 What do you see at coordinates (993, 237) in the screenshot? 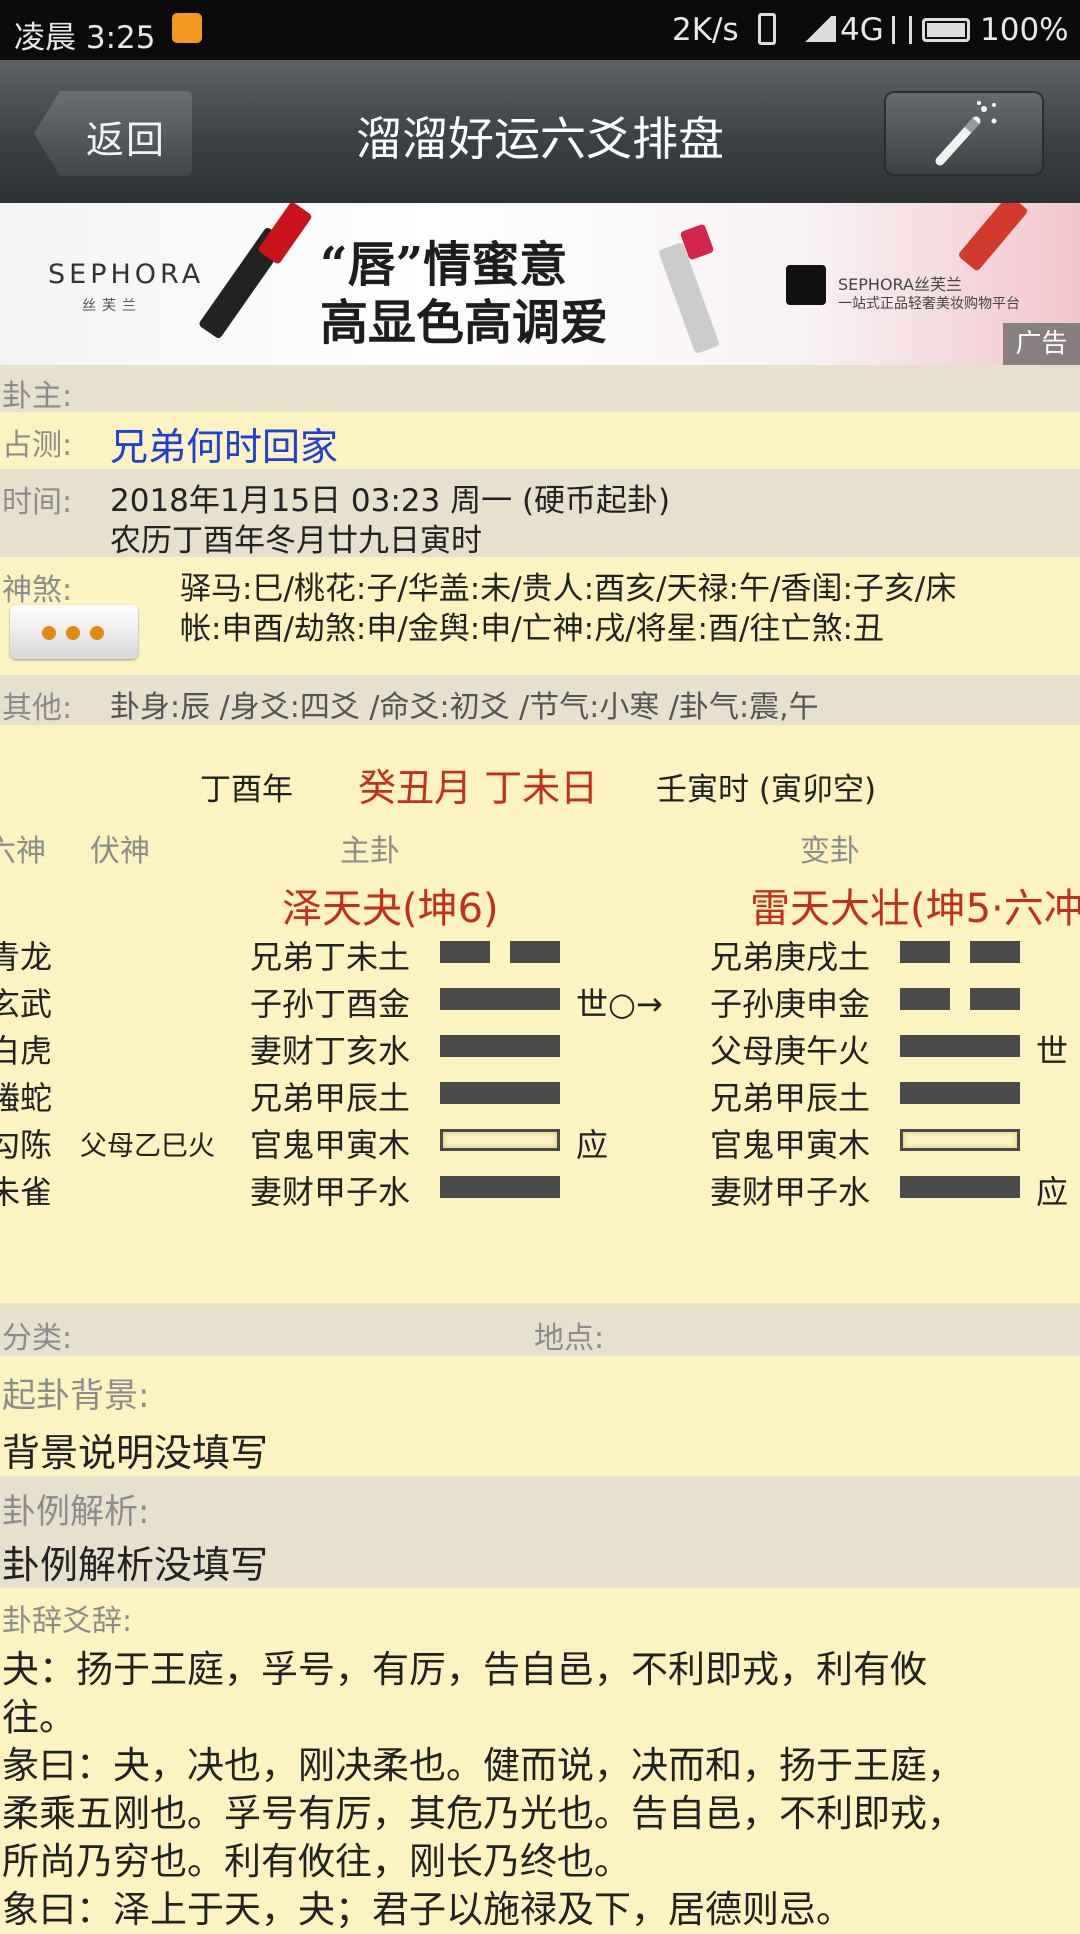
I see `lipstick-image` at bounding box center [993, 237].